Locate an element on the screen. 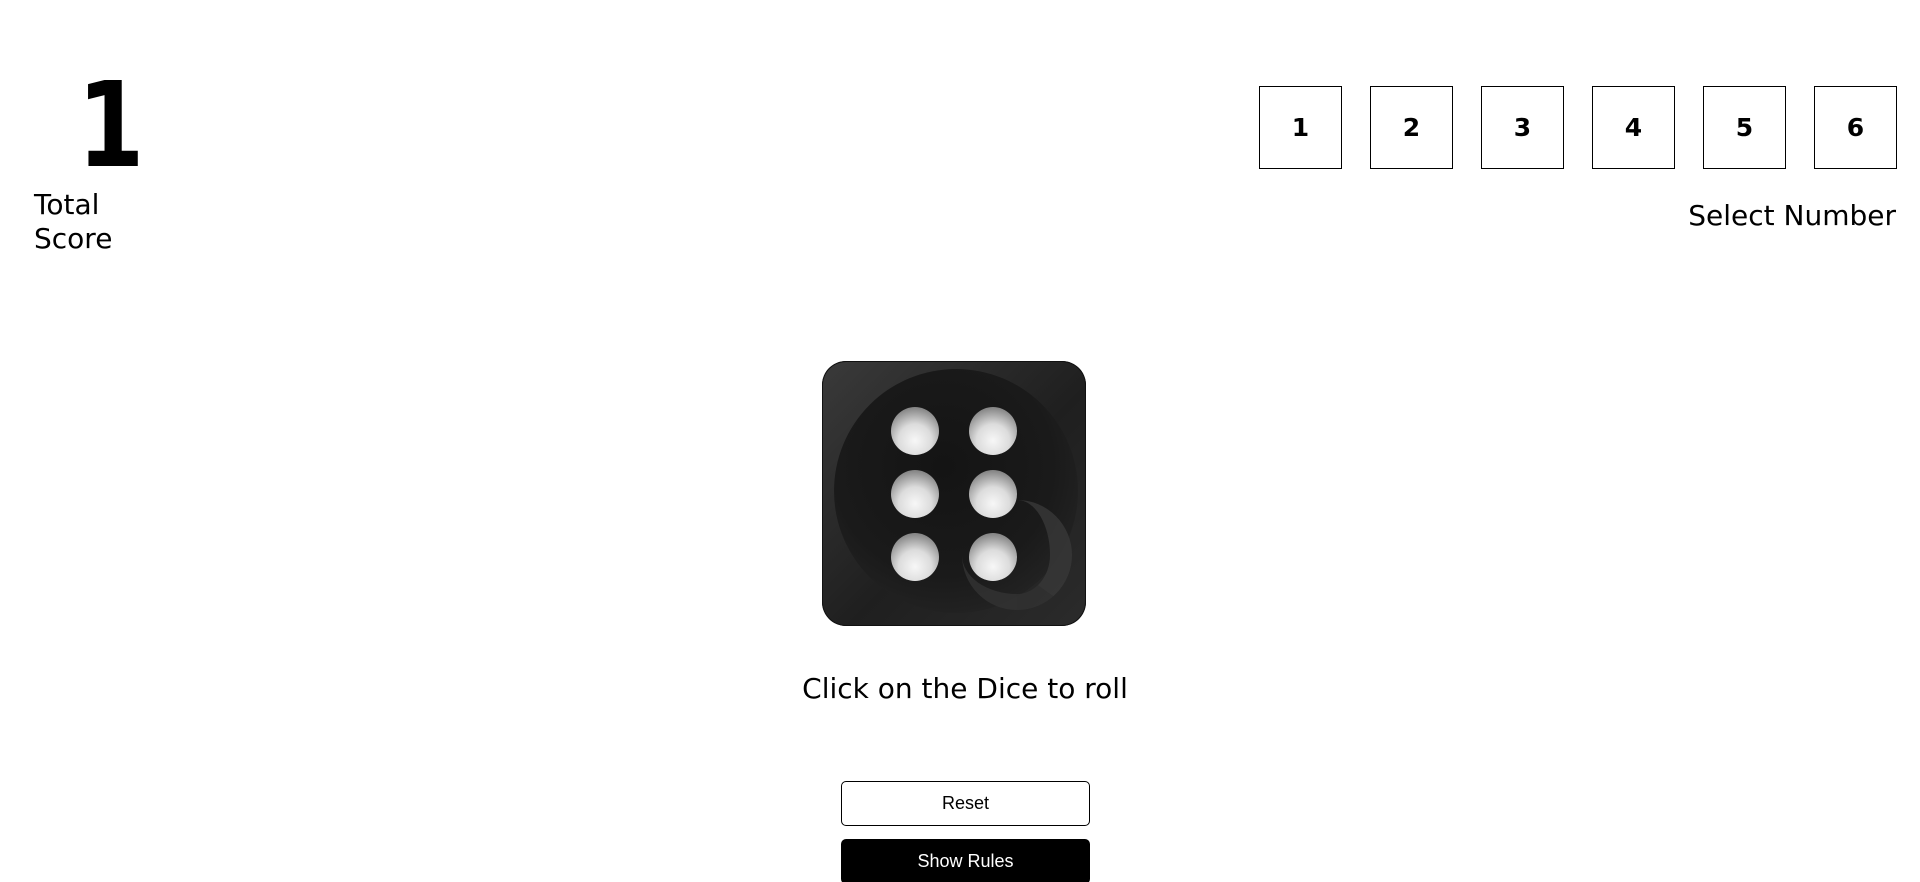 The height and width of the screenshot is (882, 1920). show-rules-button: Show Rules is located at coordinates (965, 860).